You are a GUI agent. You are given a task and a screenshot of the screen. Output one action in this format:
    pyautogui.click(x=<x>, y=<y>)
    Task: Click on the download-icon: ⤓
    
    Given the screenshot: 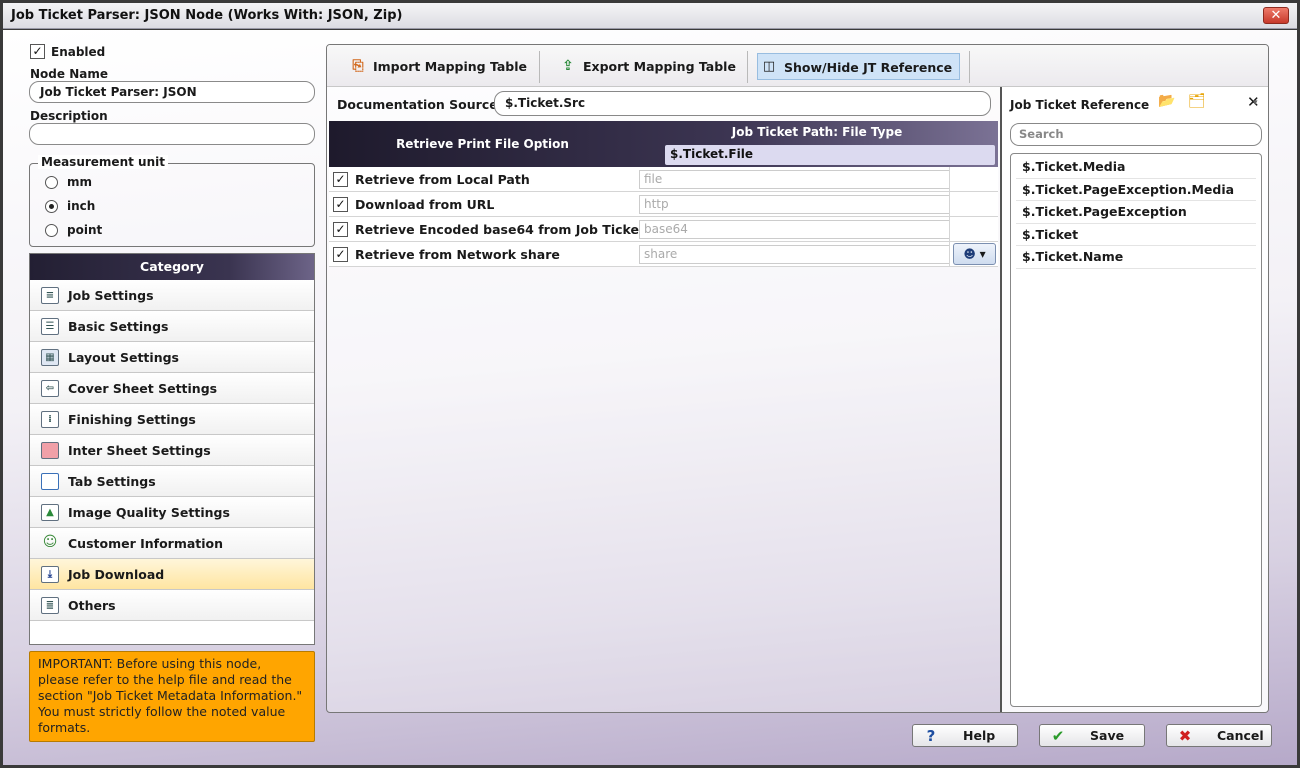 What is the action you would take?
    pyautogui.click(x=50, y=574)
    